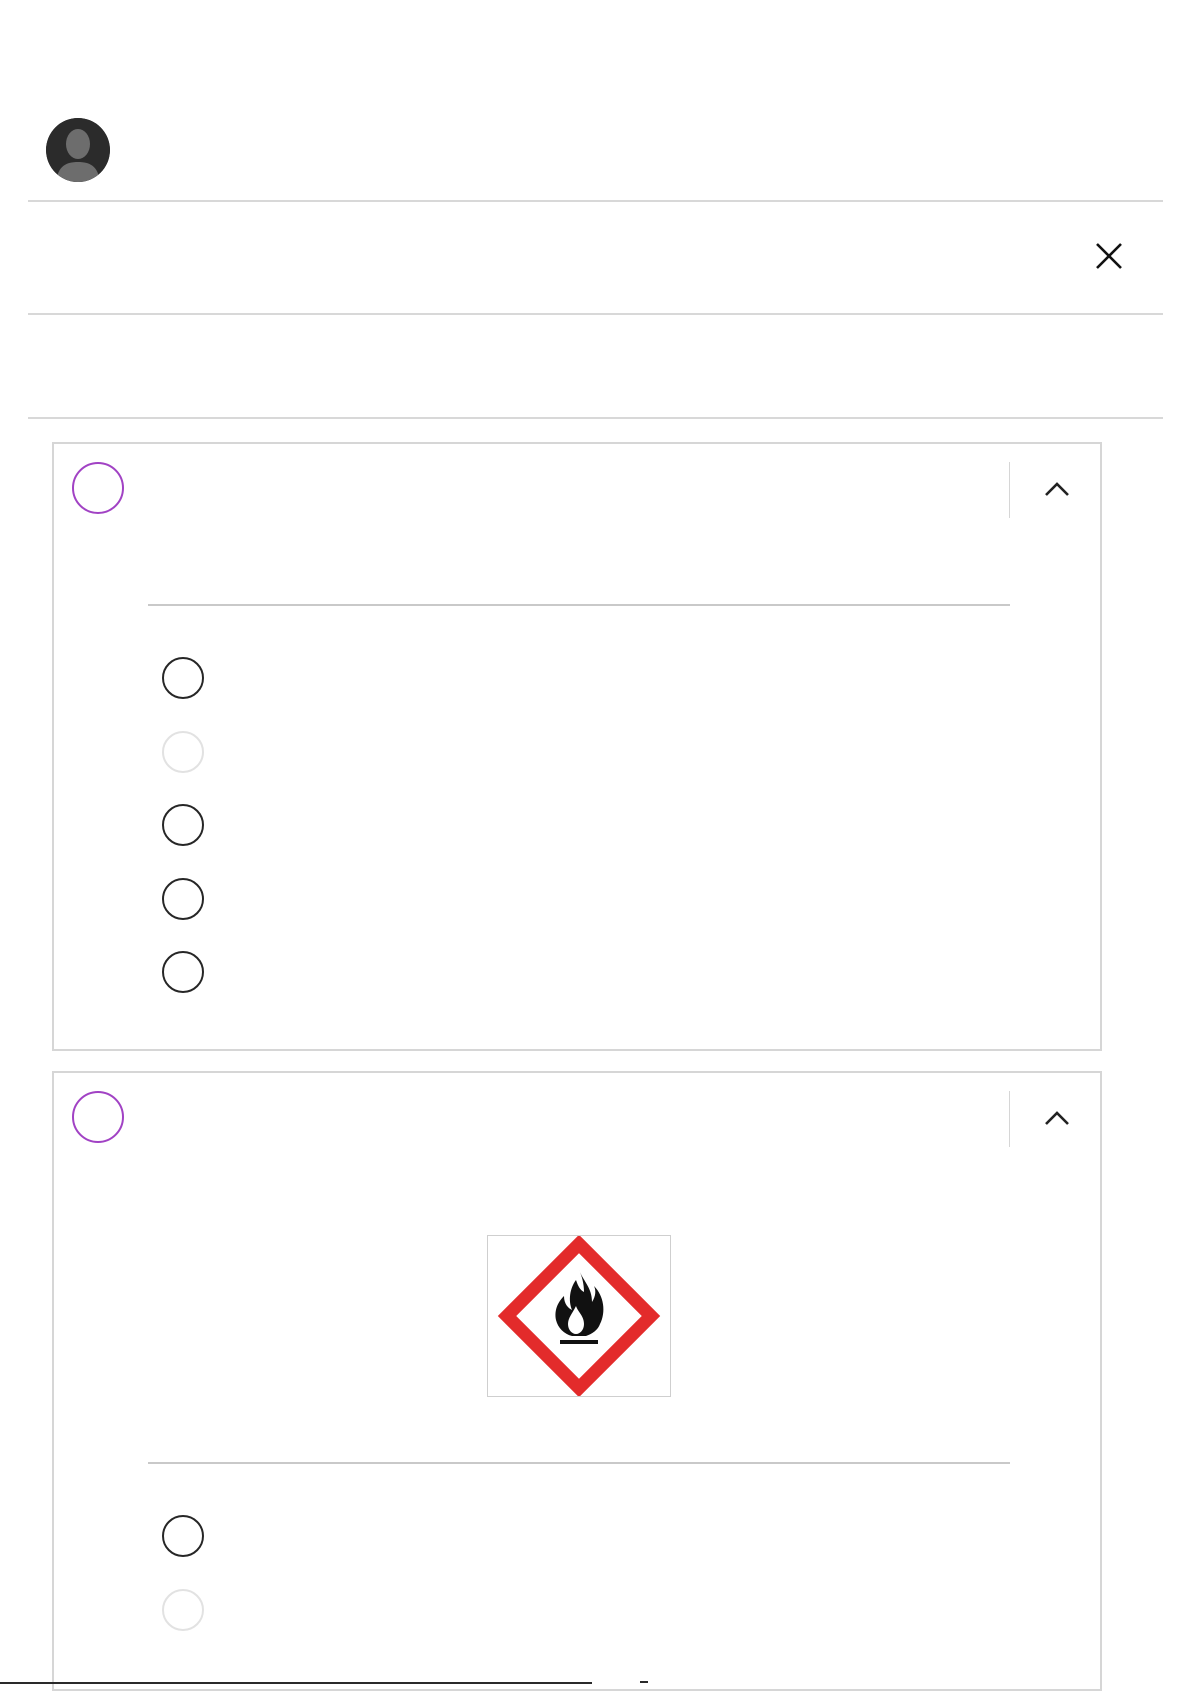 Image resolution: width=1191 pixels, height=1691 pixels. Describe the element at coordinates (296, 1683) in the screenshot. I see `bottom-bar` at that location.